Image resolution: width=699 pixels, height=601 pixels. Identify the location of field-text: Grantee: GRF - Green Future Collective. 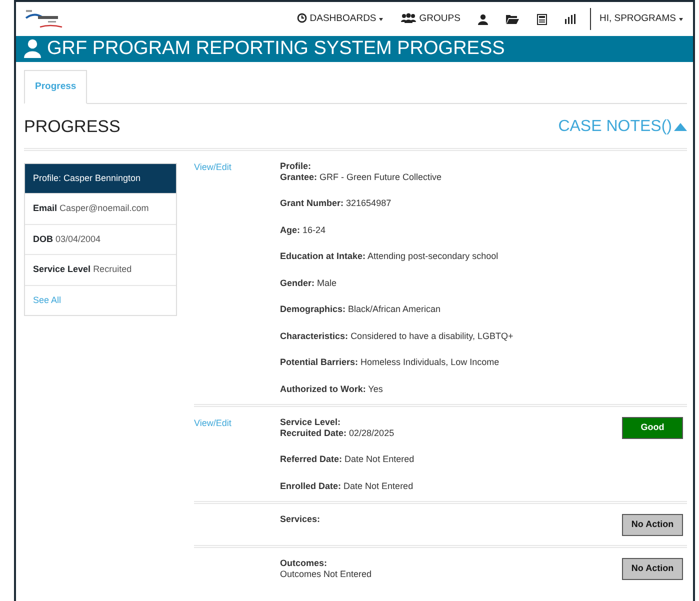
(361, 177).